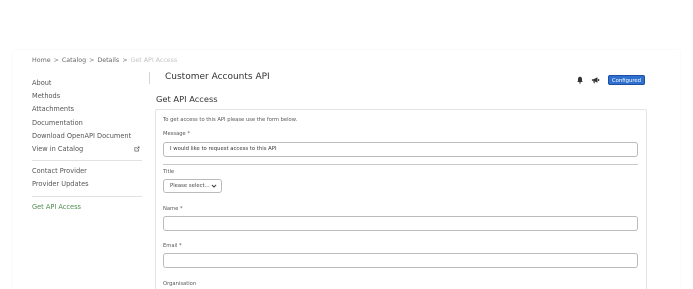 Image resolution: width=693 pixels, height=289 pixels. What do you see at coordinates (149, 78) in the screenshot?
I see `vertical-divider` at bounding box center [149, 78].